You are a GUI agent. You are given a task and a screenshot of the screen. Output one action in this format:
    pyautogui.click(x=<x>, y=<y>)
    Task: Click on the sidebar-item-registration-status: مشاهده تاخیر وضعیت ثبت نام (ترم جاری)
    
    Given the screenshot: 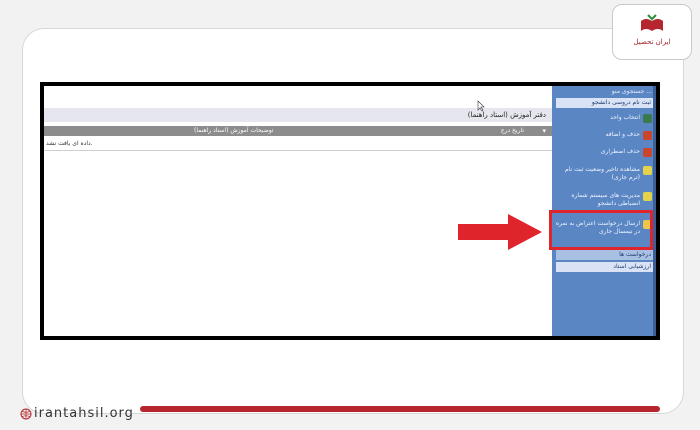 What is the action you would take?
    pyautogui.click(x=604, y=174)
    